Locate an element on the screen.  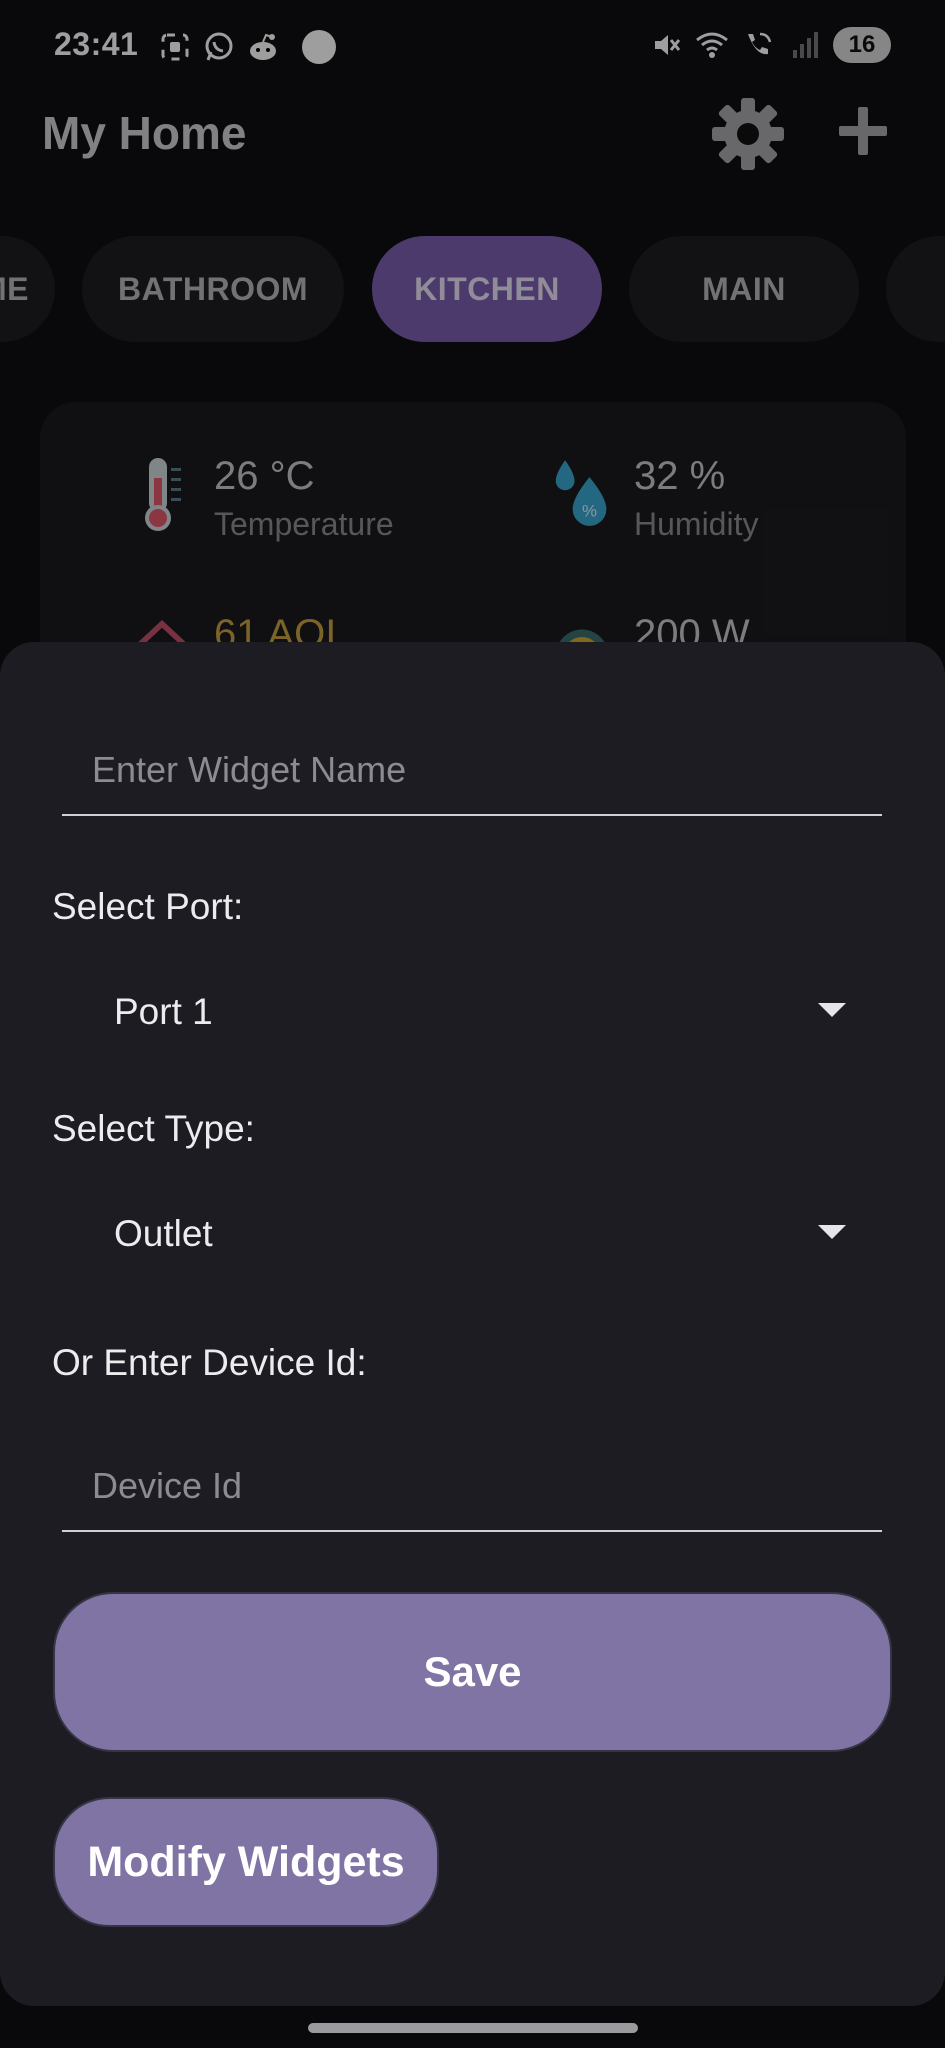
type-dropdown: Outlet is located at coordinates (462, 1234).